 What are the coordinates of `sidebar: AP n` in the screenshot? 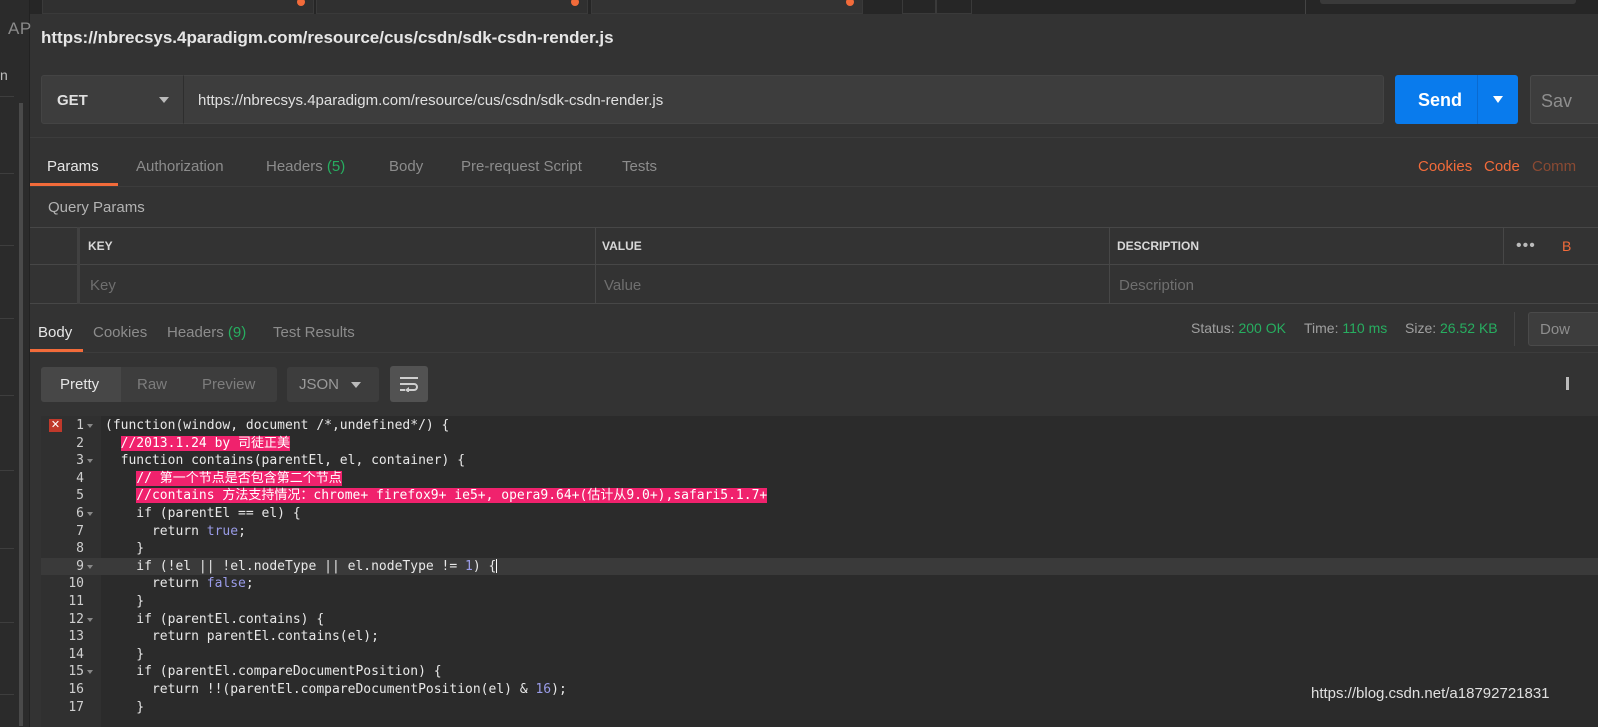 It's located at (16, 363).